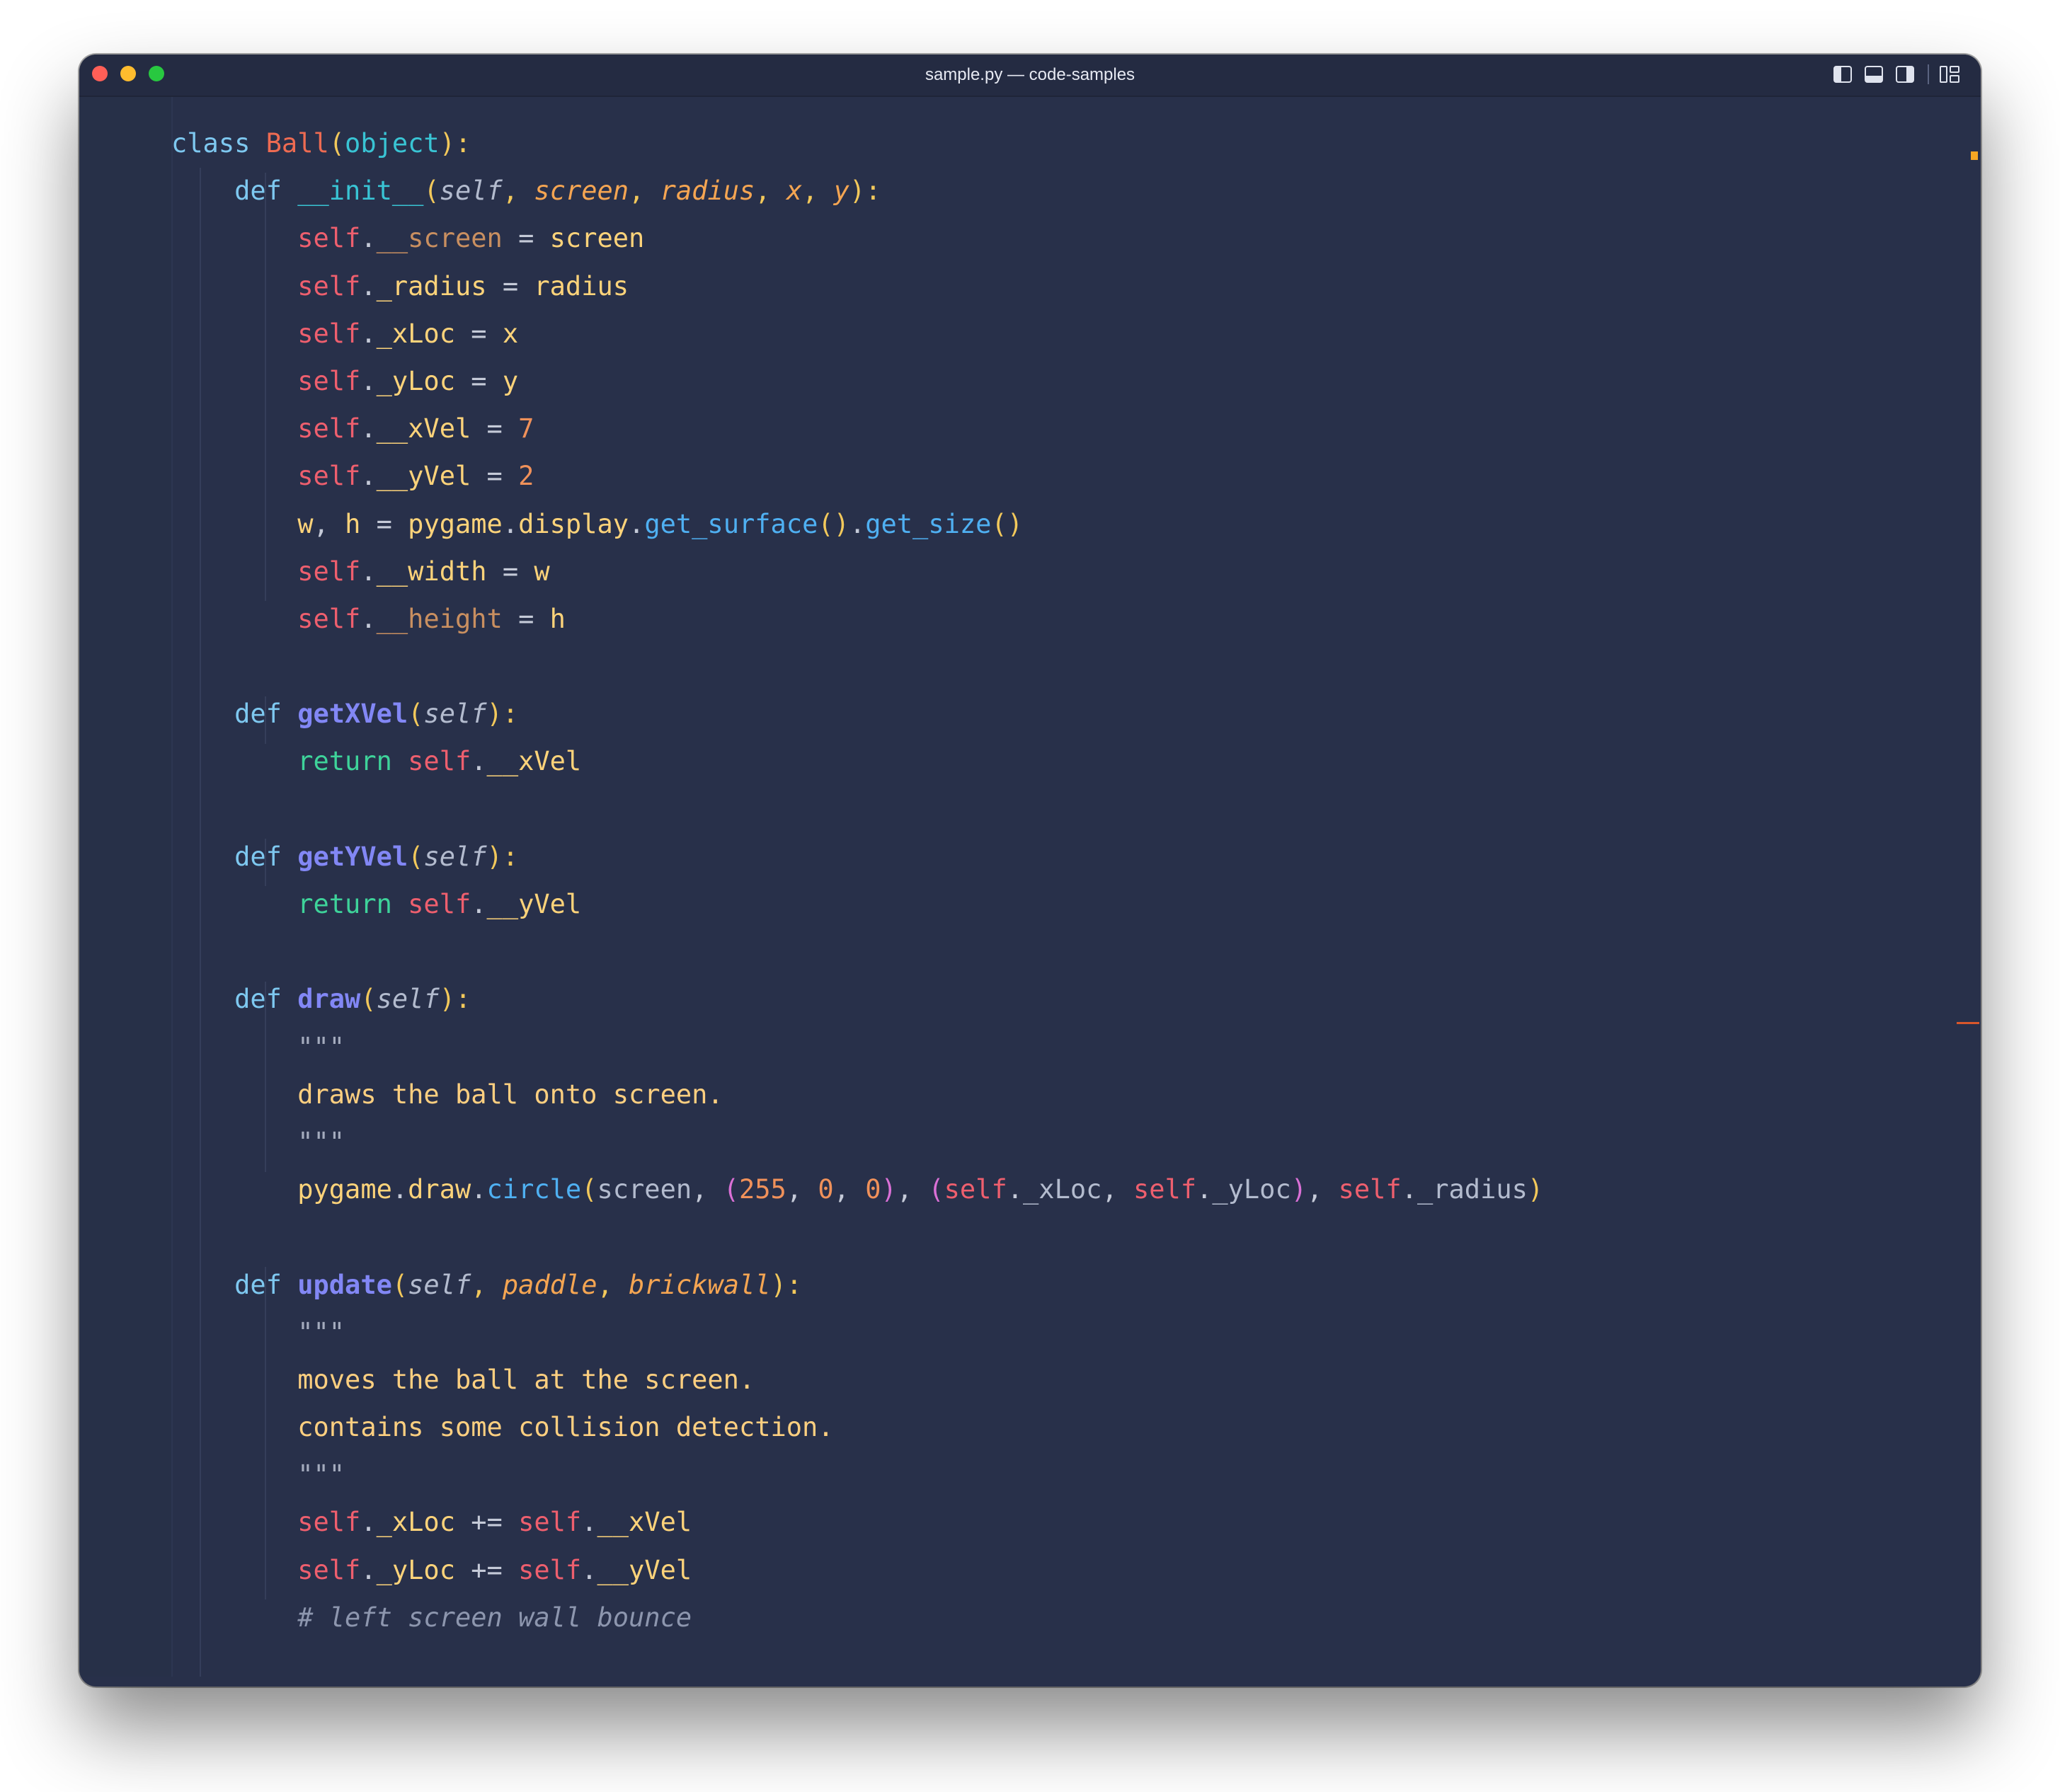 Image resolution: width=2060 pixels, height=1792 pixels. What do you see at coordinates (495, 1617) in the screenshot?
I see `code-token: # left screen wall bounce` at bounding box center [495, 1617].